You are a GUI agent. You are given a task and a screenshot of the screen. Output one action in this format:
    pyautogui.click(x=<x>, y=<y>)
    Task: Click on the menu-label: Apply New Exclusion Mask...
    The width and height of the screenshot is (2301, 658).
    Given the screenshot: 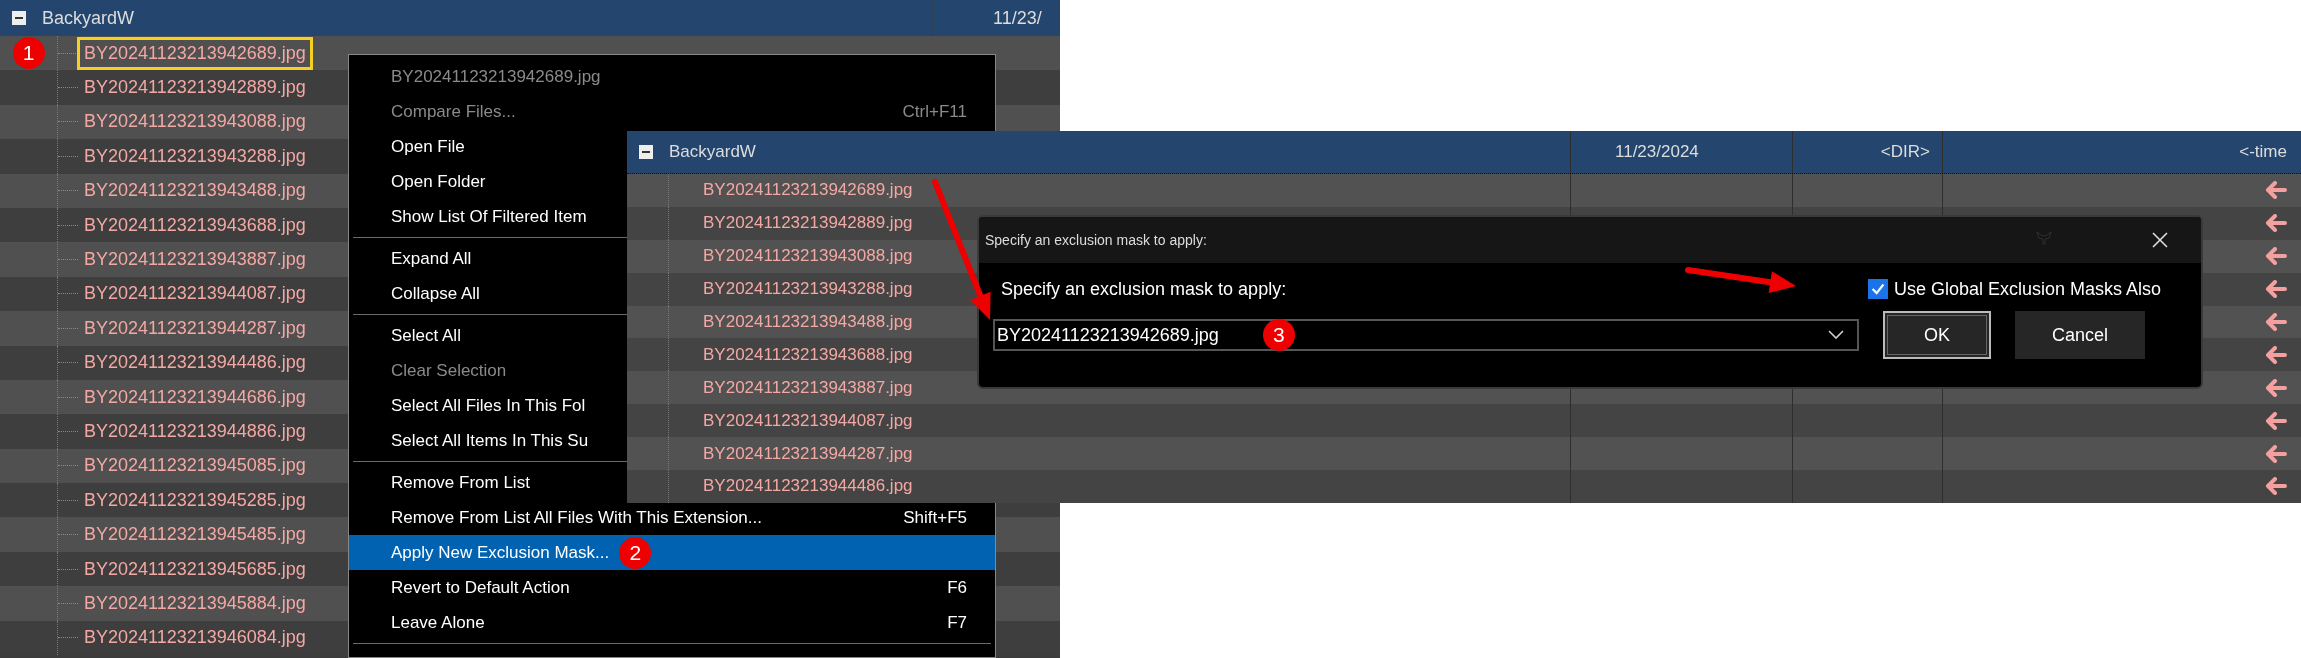 What is the action you would take?
    pyautogui.click(x=500, y=552)
    